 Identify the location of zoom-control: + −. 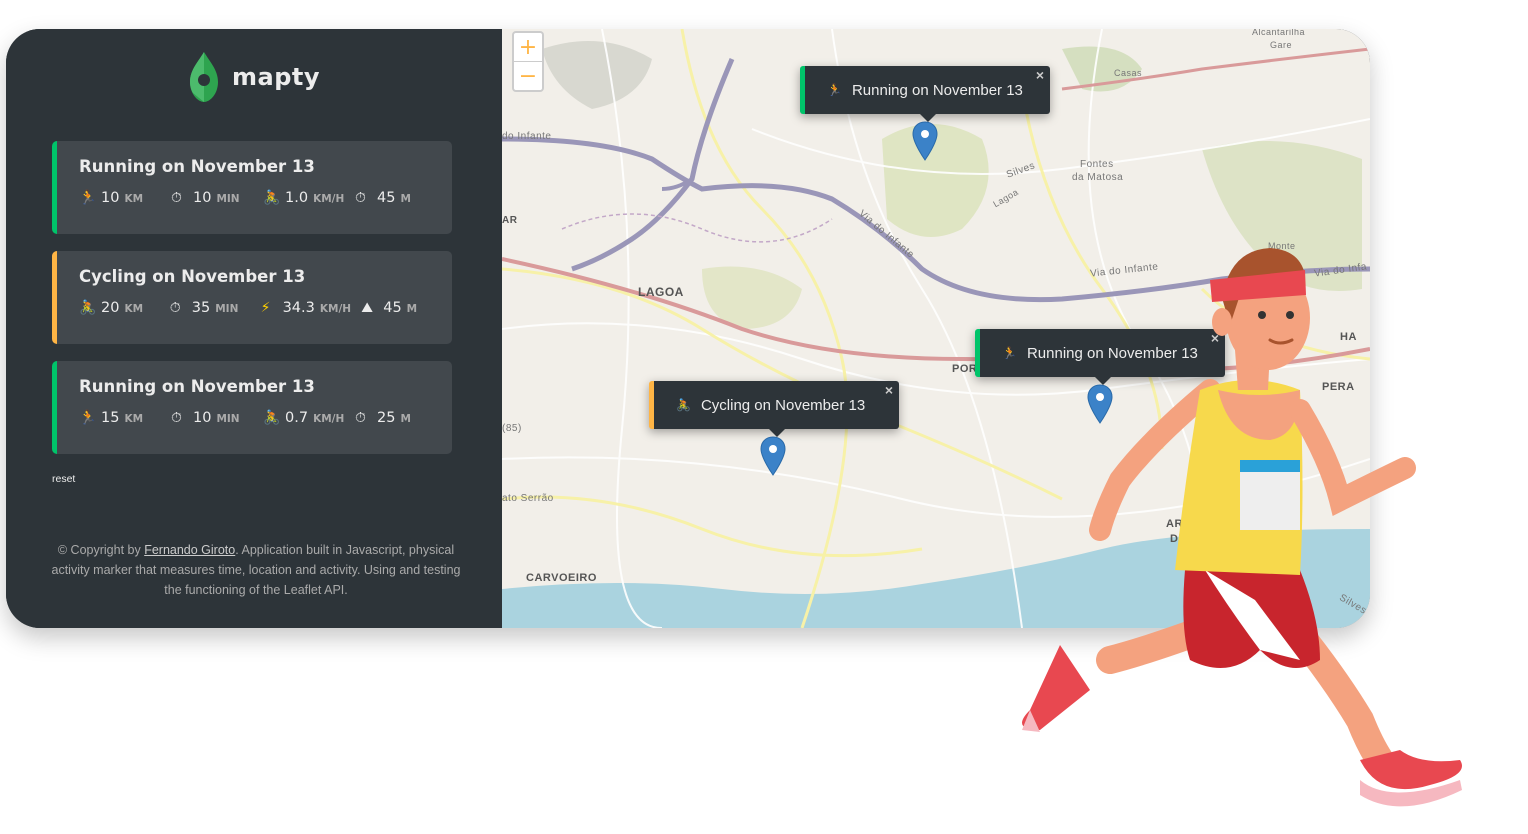
(528, 61).